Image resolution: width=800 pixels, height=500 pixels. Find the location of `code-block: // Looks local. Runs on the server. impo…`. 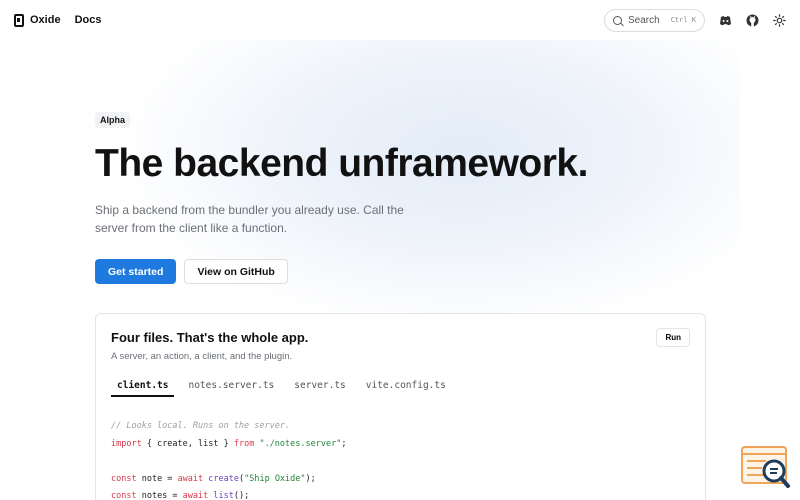

code-block: // Looks local. Runs on the server. impo… is located at coordinates (229, 460).